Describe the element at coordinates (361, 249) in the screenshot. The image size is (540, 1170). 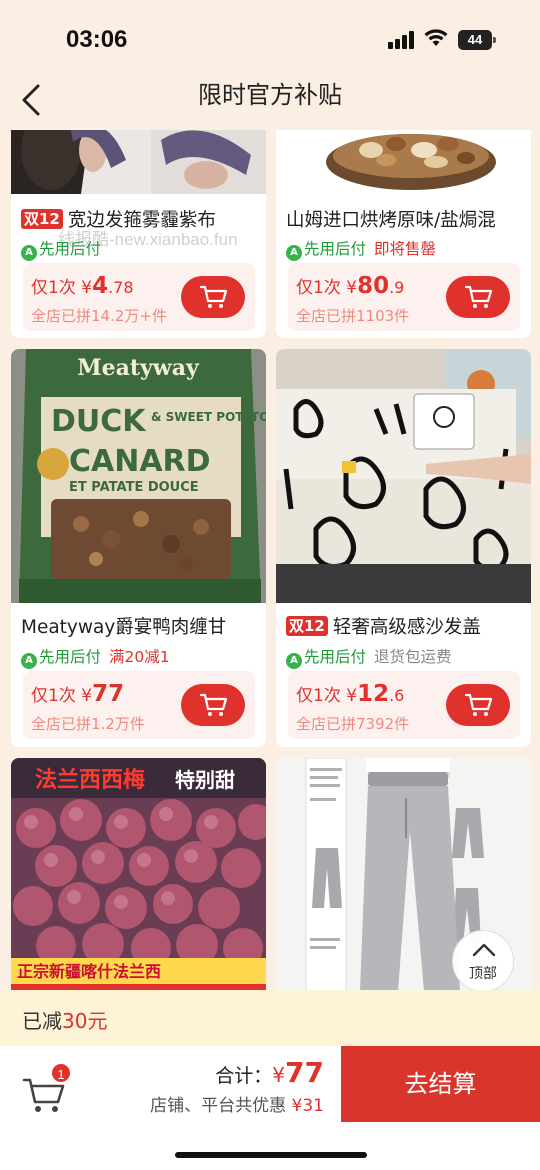
I see `product-tags: A 先用后付 即将售罄` at that location.